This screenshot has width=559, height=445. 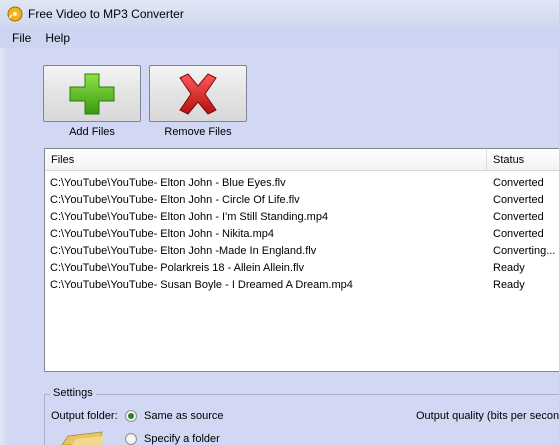 I want to click on same-as-source-label: Same as source, so click(x=183, y=416).